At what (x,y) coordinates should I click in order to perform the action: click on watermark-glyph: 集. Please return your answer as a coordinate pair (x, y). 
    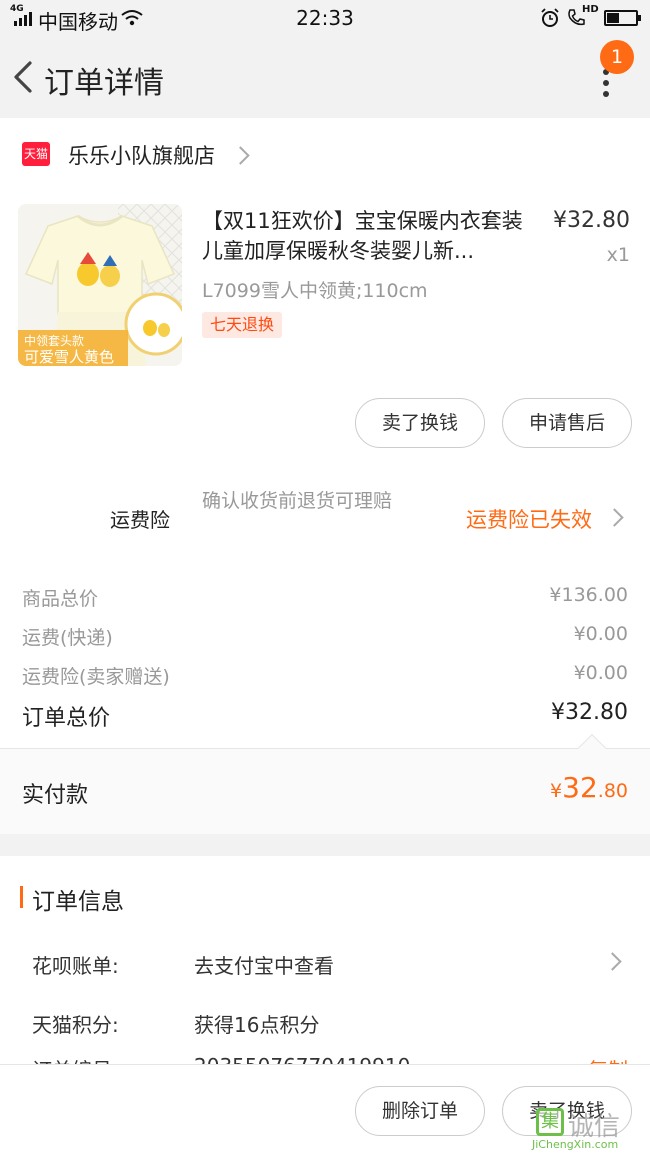
    Looking at the image, I should click on (550, 1122).